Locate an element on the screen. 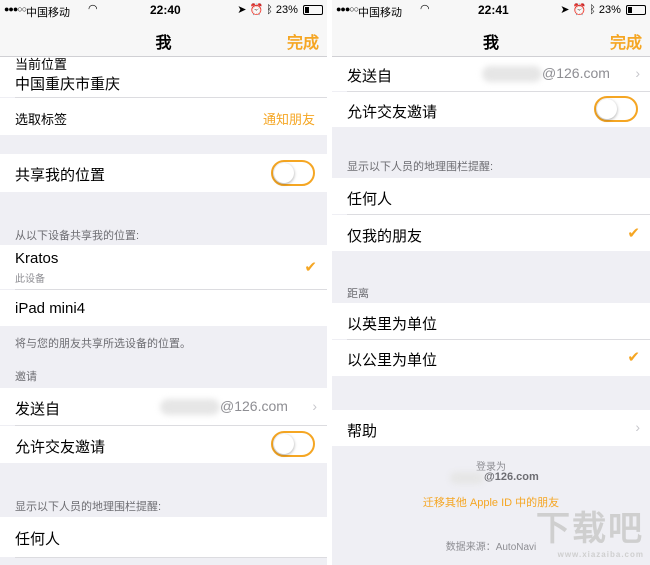 This screenshot has height=565, width=650. share-location-toggle is located at coordinates (293, 173).